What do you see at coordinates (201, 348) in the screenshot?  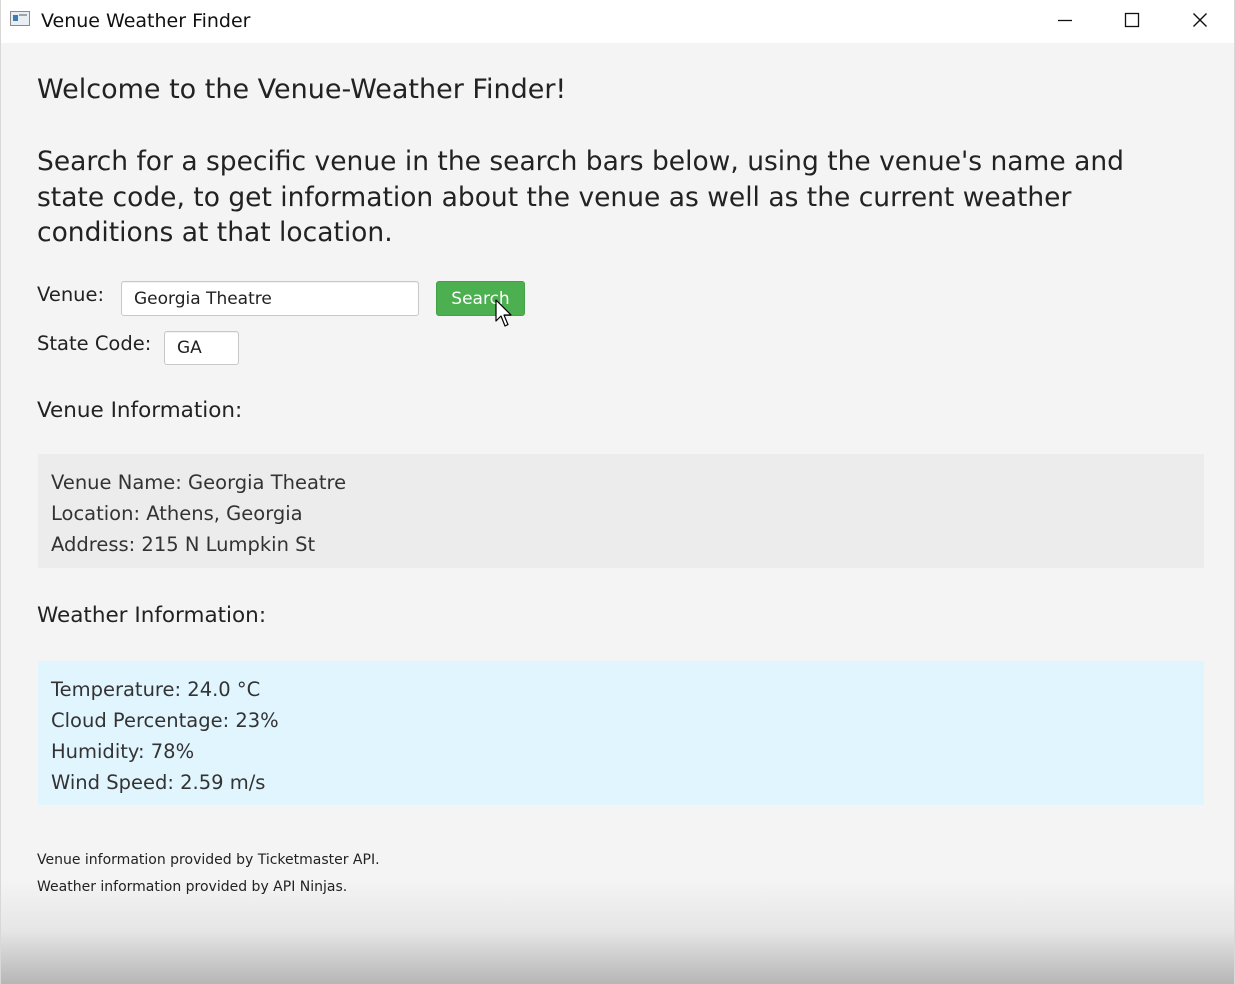 I see `state-code-input` at bounding box center [201, 348].